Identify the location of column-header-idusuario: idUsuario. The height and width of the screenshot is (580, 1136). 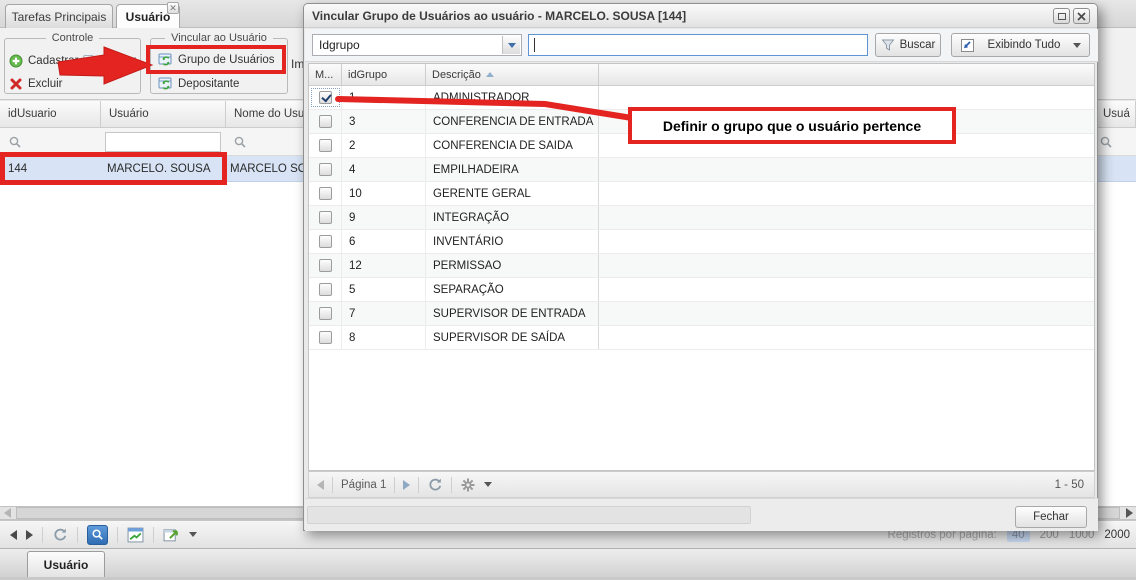
(50, 114).